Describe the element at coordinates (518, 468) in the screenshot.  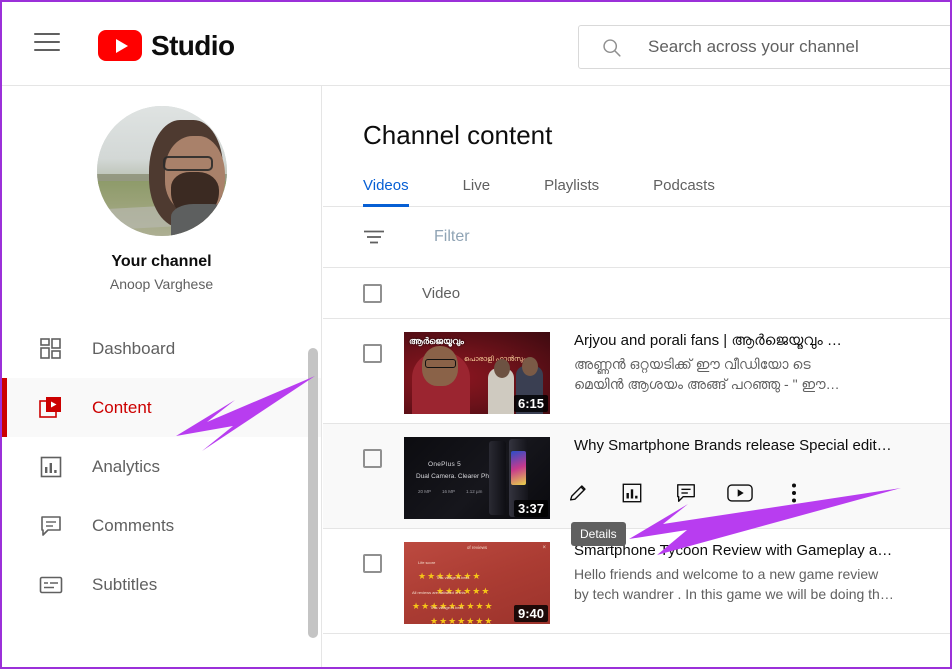
I see `thumbnail-phone-screen` at that location.